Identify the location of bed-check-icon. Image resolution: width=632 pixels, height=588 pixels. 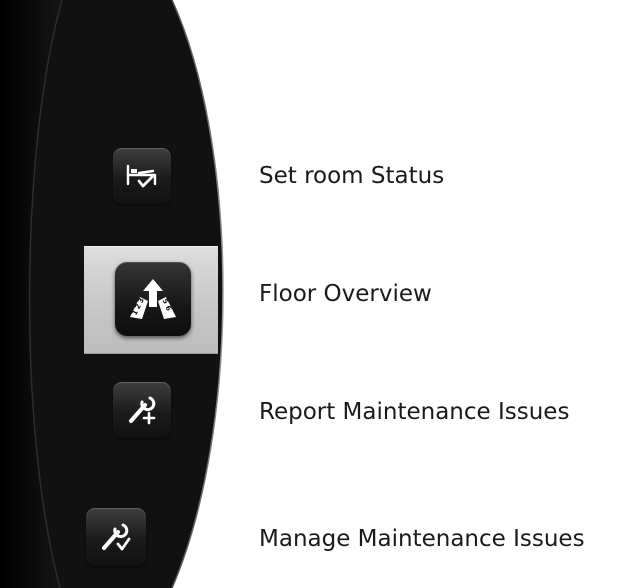
(141, 176).